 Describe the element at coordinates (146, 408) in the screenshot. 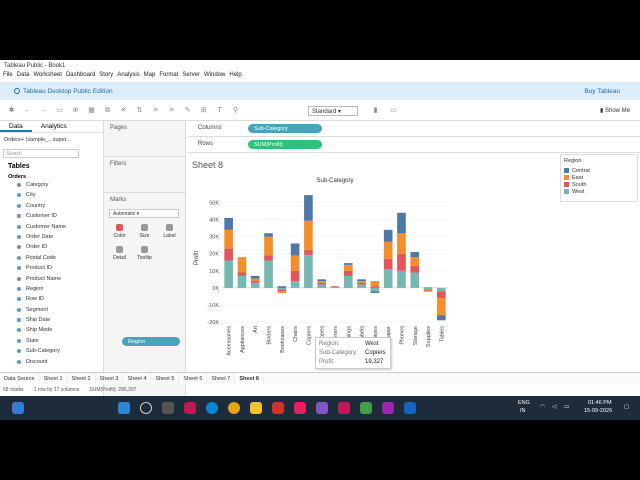

I see `search-icon` at that location.